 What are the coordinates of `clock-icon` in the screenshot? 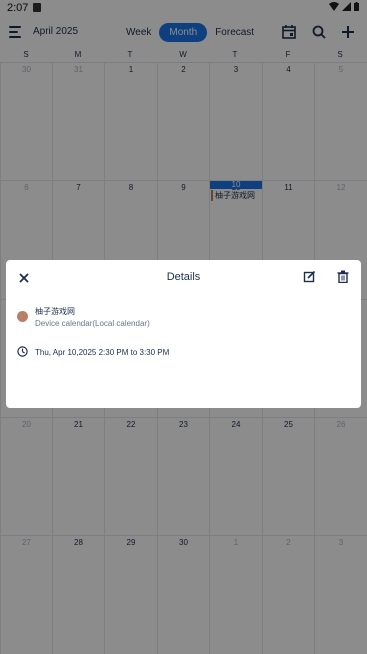 It's located at (22, 351).